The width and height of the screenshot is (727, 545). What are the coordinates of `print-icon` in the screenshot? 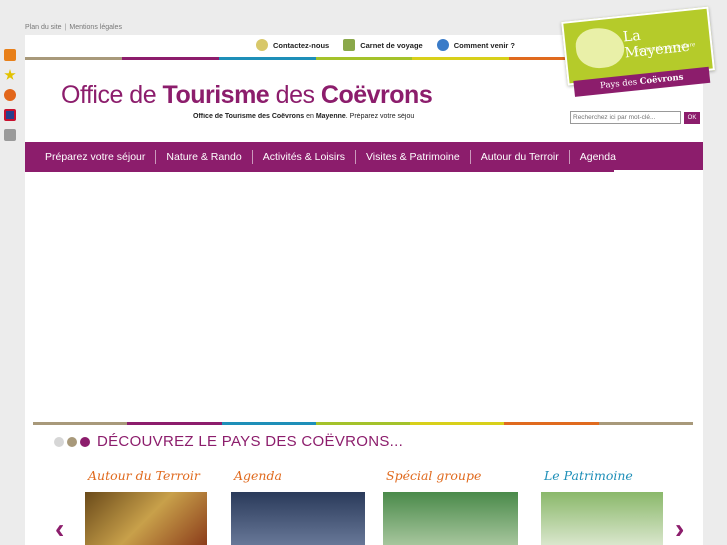 It's located at (10, 135).